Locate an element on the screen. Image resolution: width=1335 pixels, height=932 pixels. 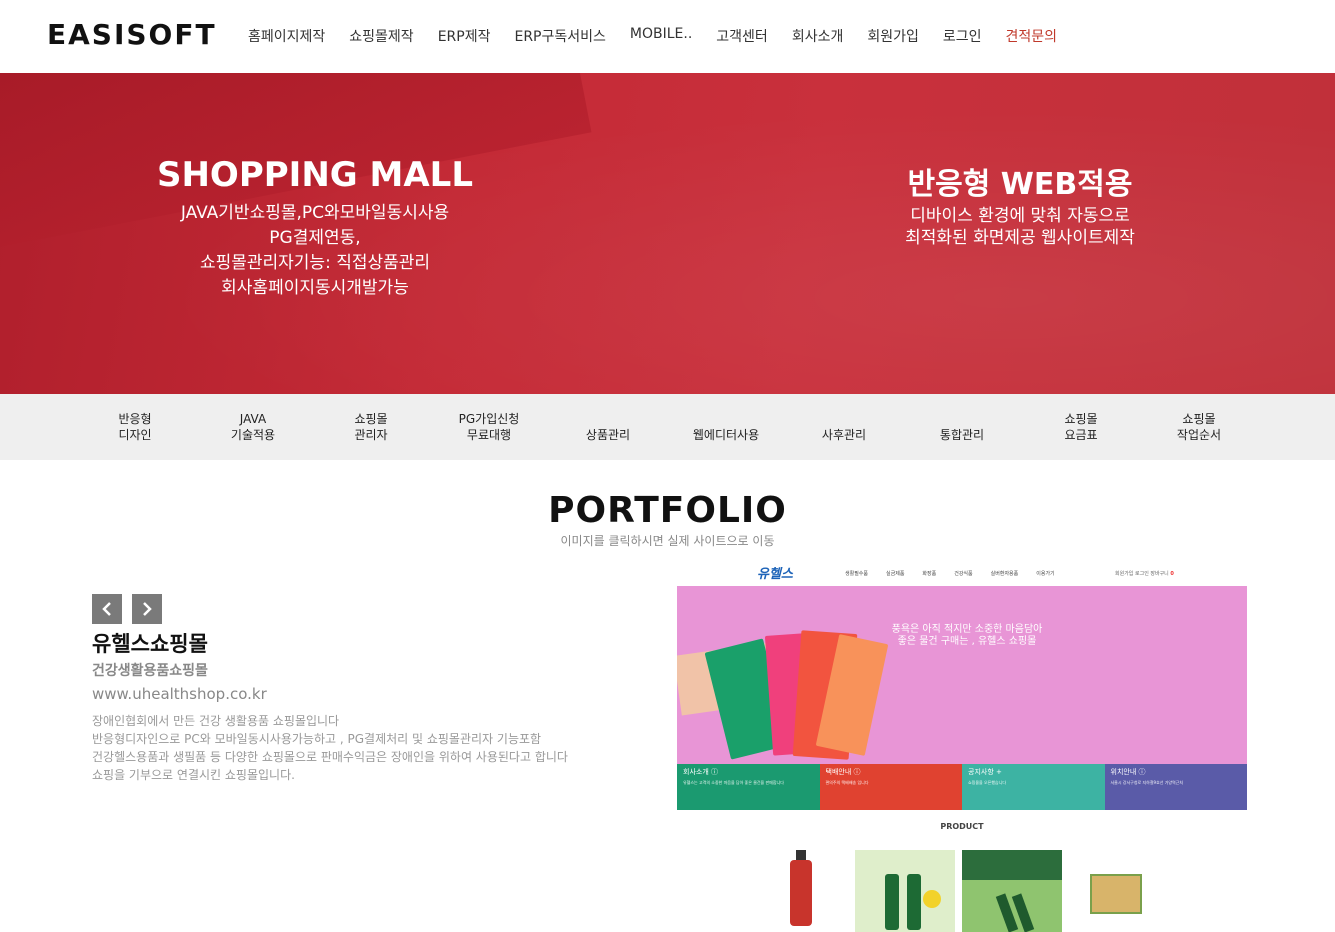
hero-right-title: 반응형 WEB적용 is located at coordinates (1020, 184).